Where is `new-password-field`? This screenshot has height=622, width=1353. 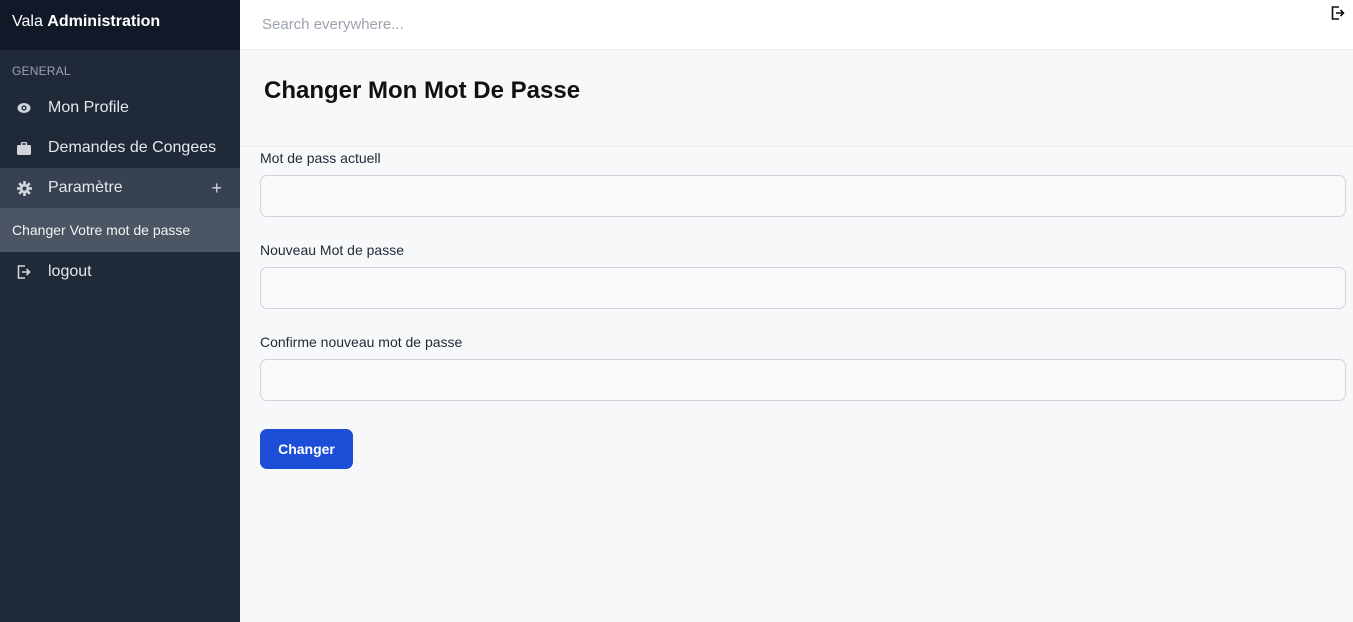
new-password-field is located at coordinates (803, 288).